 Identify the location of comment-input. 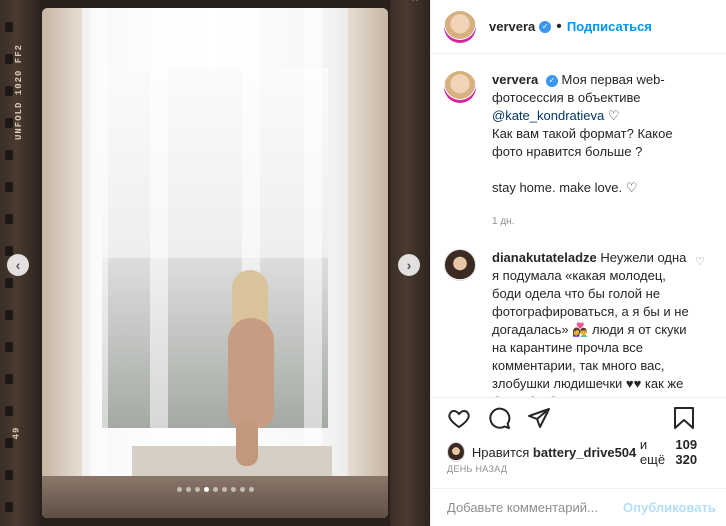
(535, 507).